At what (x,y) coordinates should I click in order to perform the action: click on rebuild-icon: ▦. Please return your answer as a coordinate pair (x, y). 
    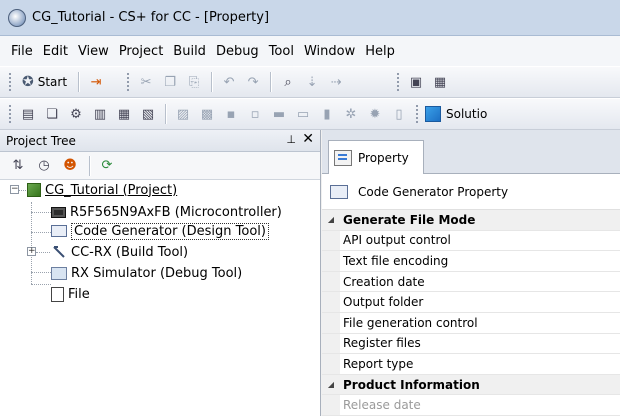
    Looking at the image, I should click on (124, 114).